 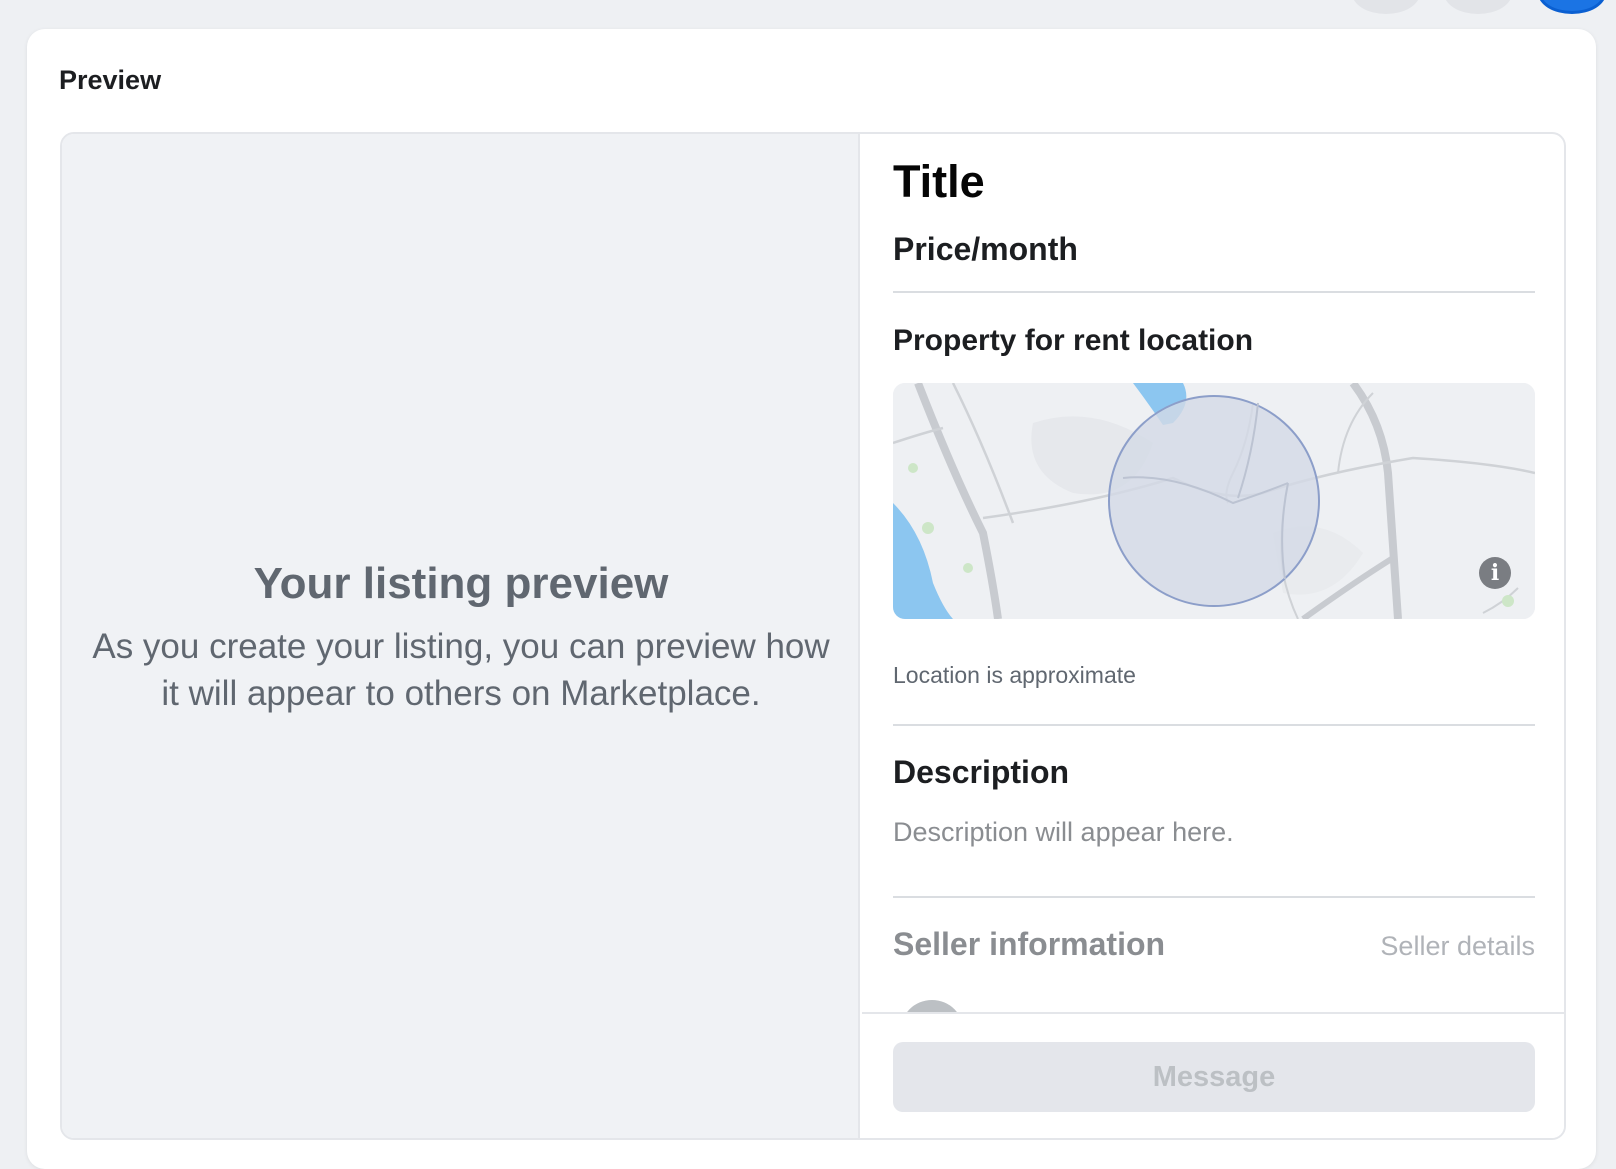 I want to click on message-footer: Message, so click(x=1213, y=1075).